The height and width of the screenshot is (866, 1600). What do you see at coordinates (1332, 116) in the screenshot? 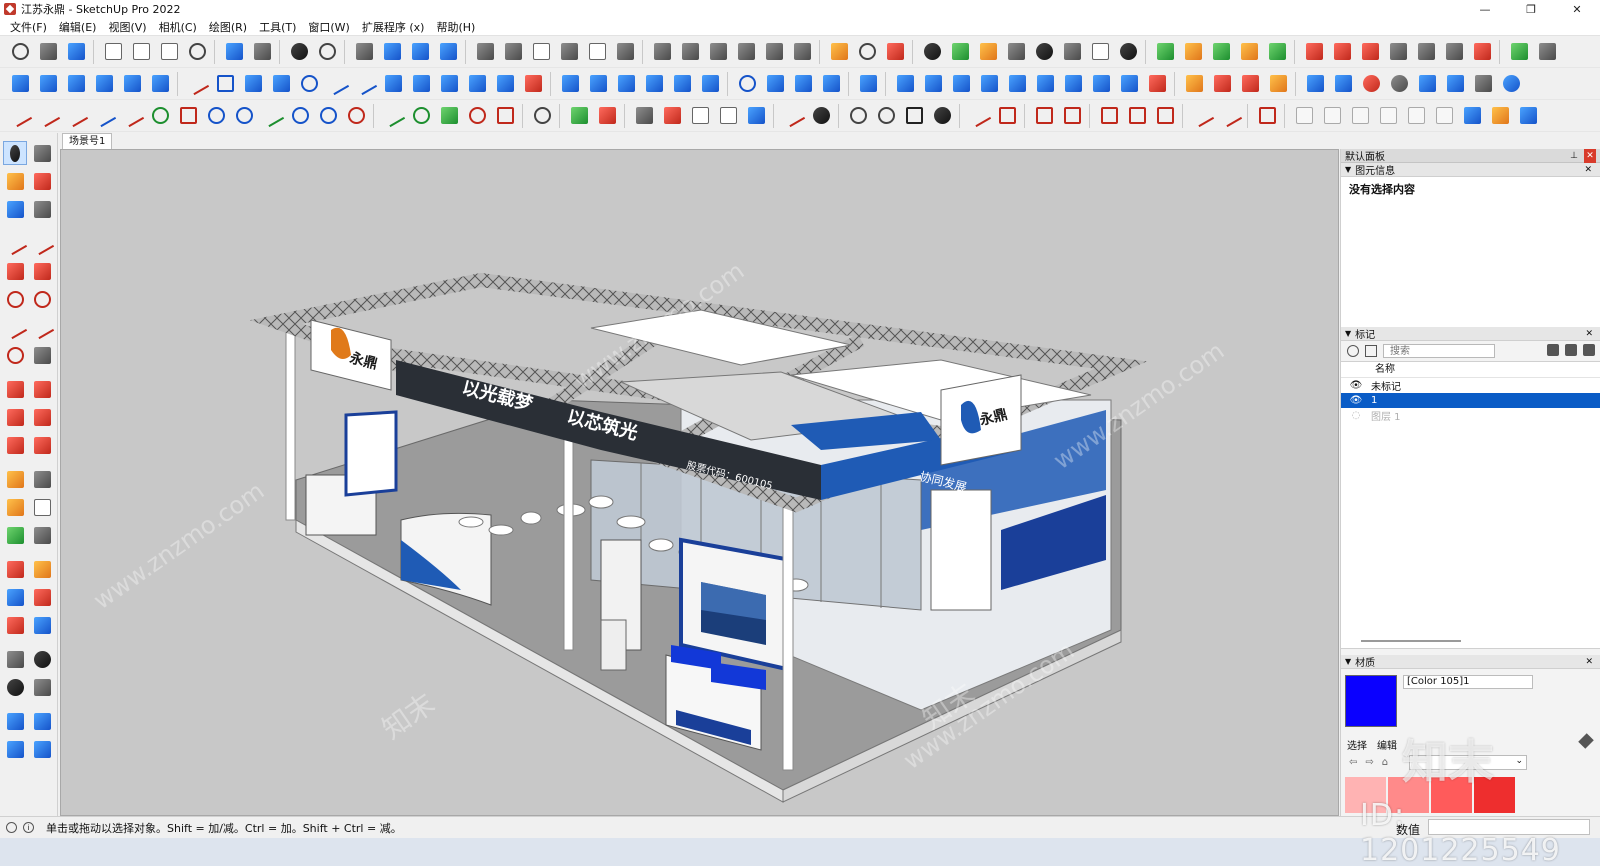
I see `disabled-tool-2-icon` at bounding box center [1332, 116].